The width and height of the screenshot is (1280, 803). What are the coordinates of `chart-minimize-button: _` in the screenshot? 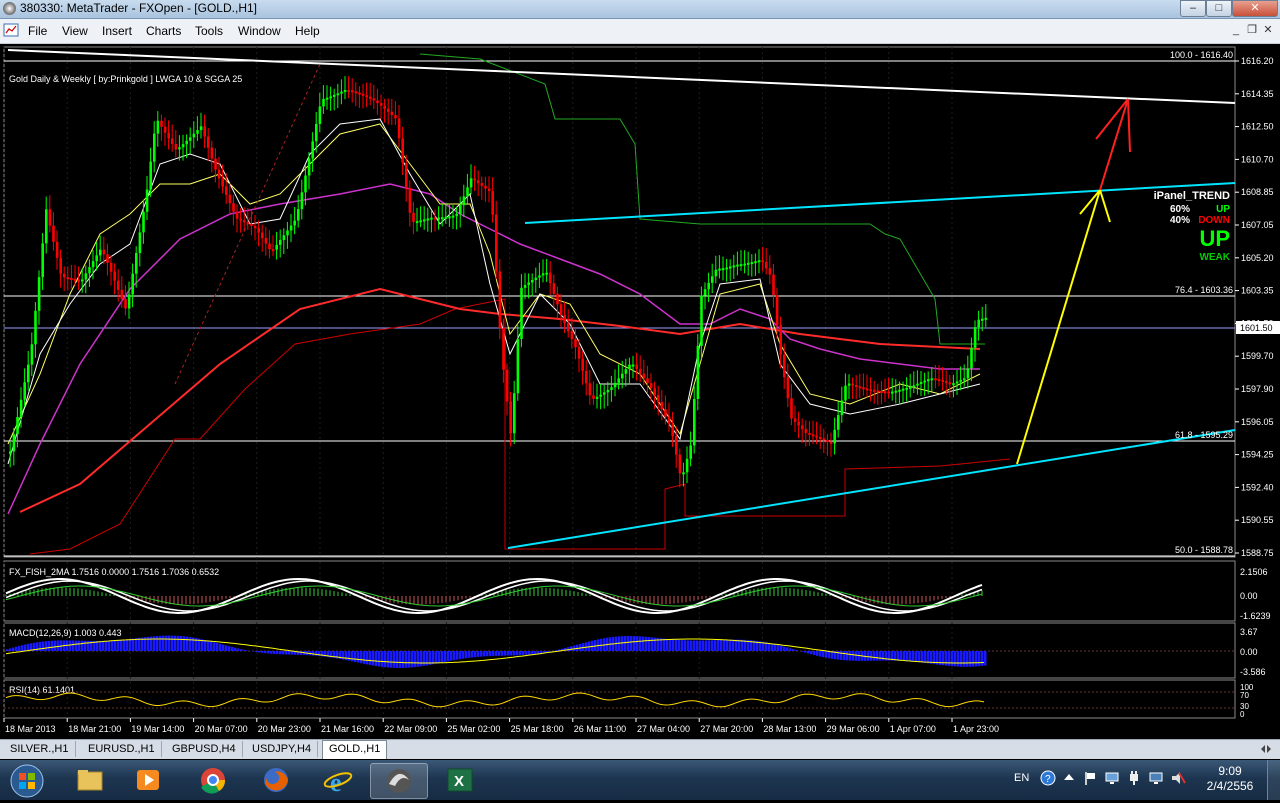 It's located at (1236, 30).